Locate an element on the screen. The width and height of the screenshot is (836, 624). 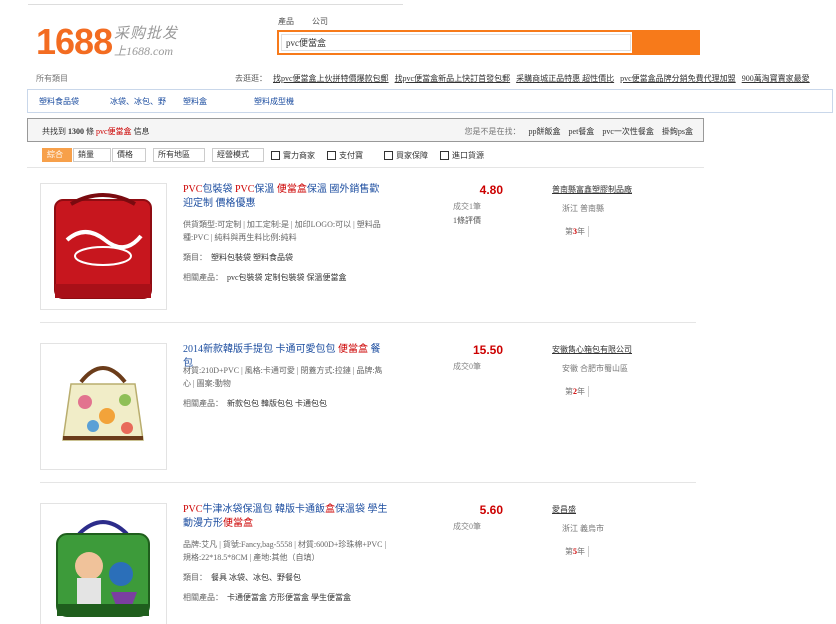
did-you-mean-label: 您是不是在找： is located at coordinates (492, 131).